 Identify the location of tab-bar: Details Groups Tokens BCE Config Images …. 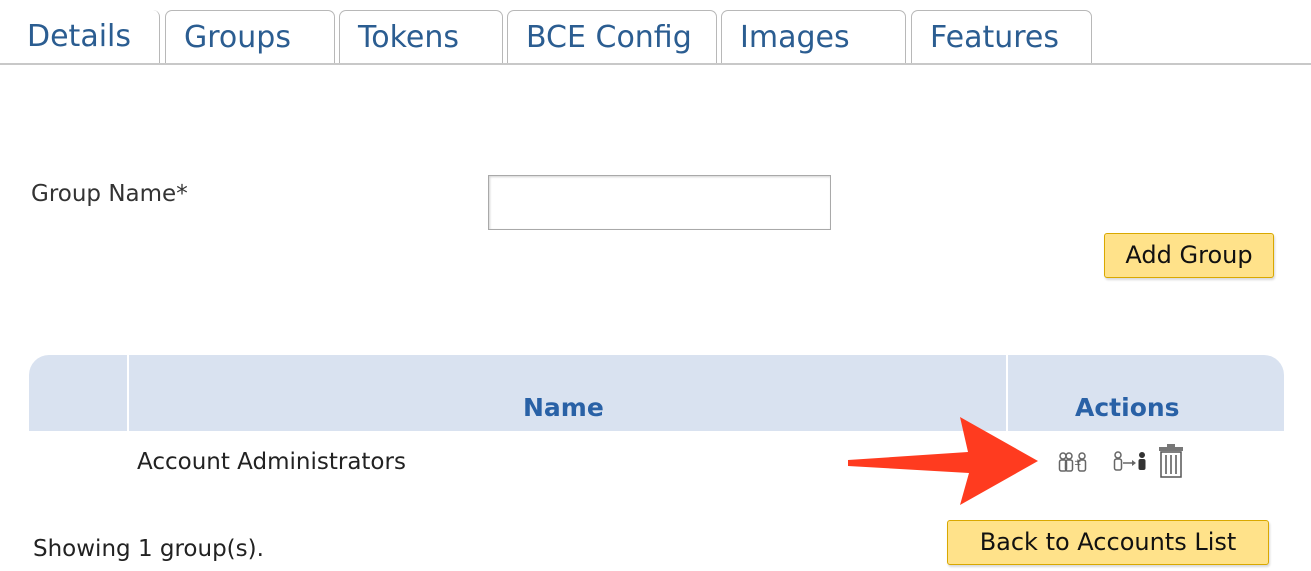
(655, 33).